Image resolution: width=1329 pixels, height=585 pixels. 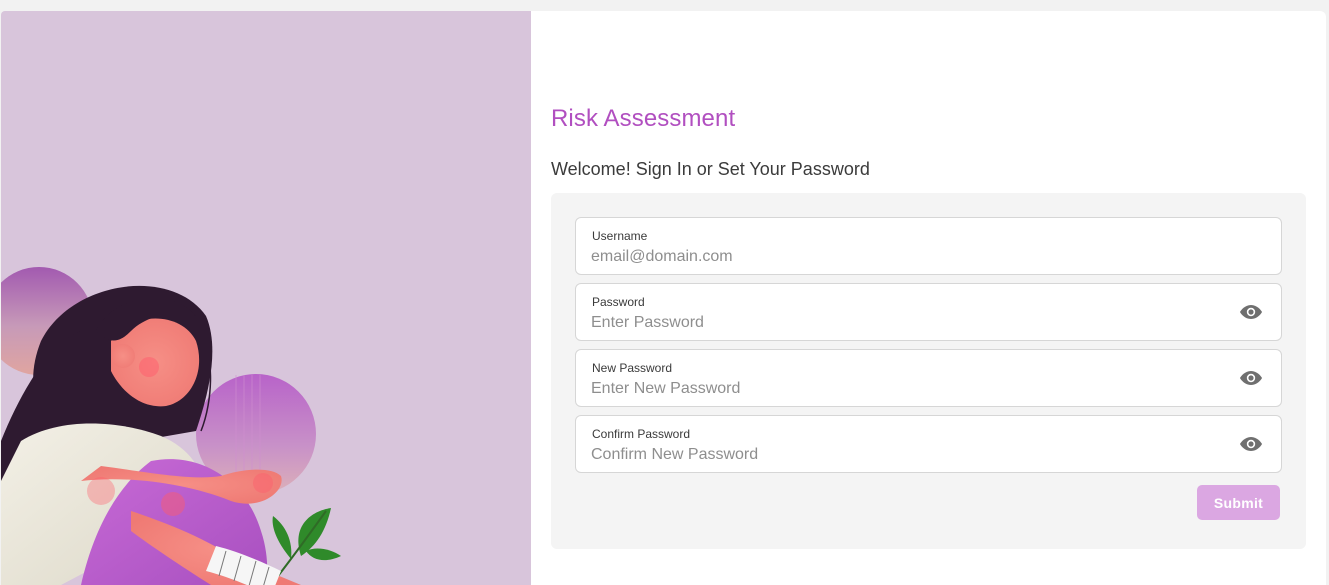 I want to click on confirm-password-field-box: Confirm Password, so click(x=928, y=444).